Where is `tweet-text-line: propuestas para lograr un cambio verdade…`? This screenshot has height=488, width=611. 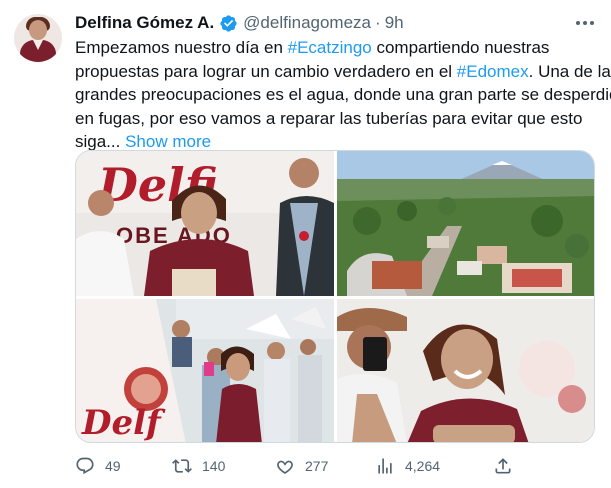 tweet-text-line: propuestas para lograr un cambio verdade… is located at coordinates (343, 72).